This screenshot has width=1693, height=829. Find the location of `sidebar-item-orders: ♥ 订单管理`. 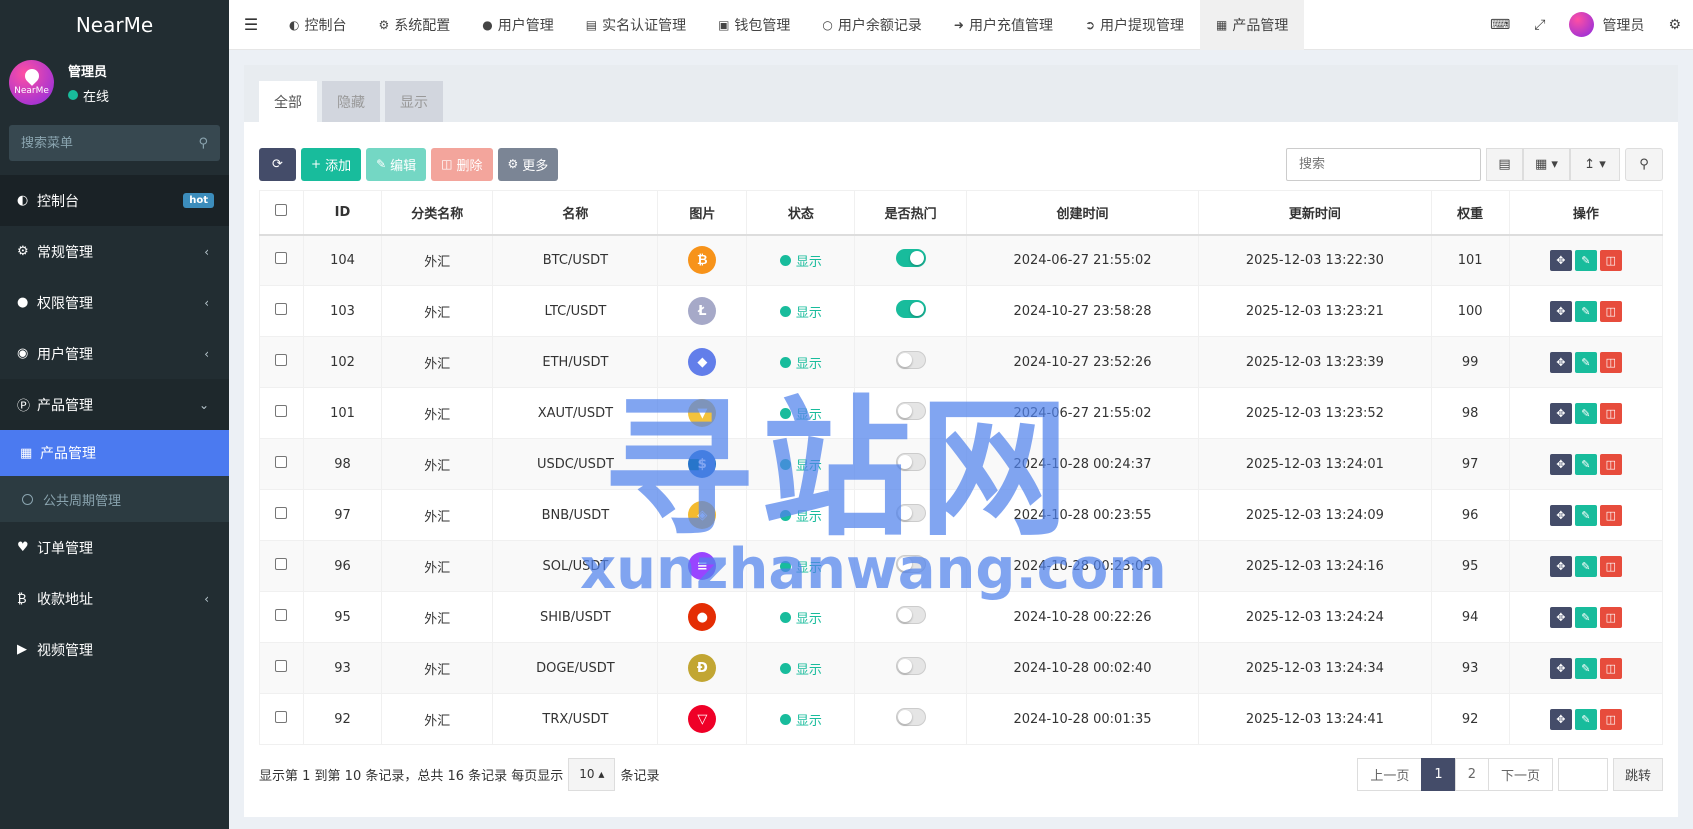

sidebar-item-orders: ♥ 订单管理 is located at coordinates (114, 547).